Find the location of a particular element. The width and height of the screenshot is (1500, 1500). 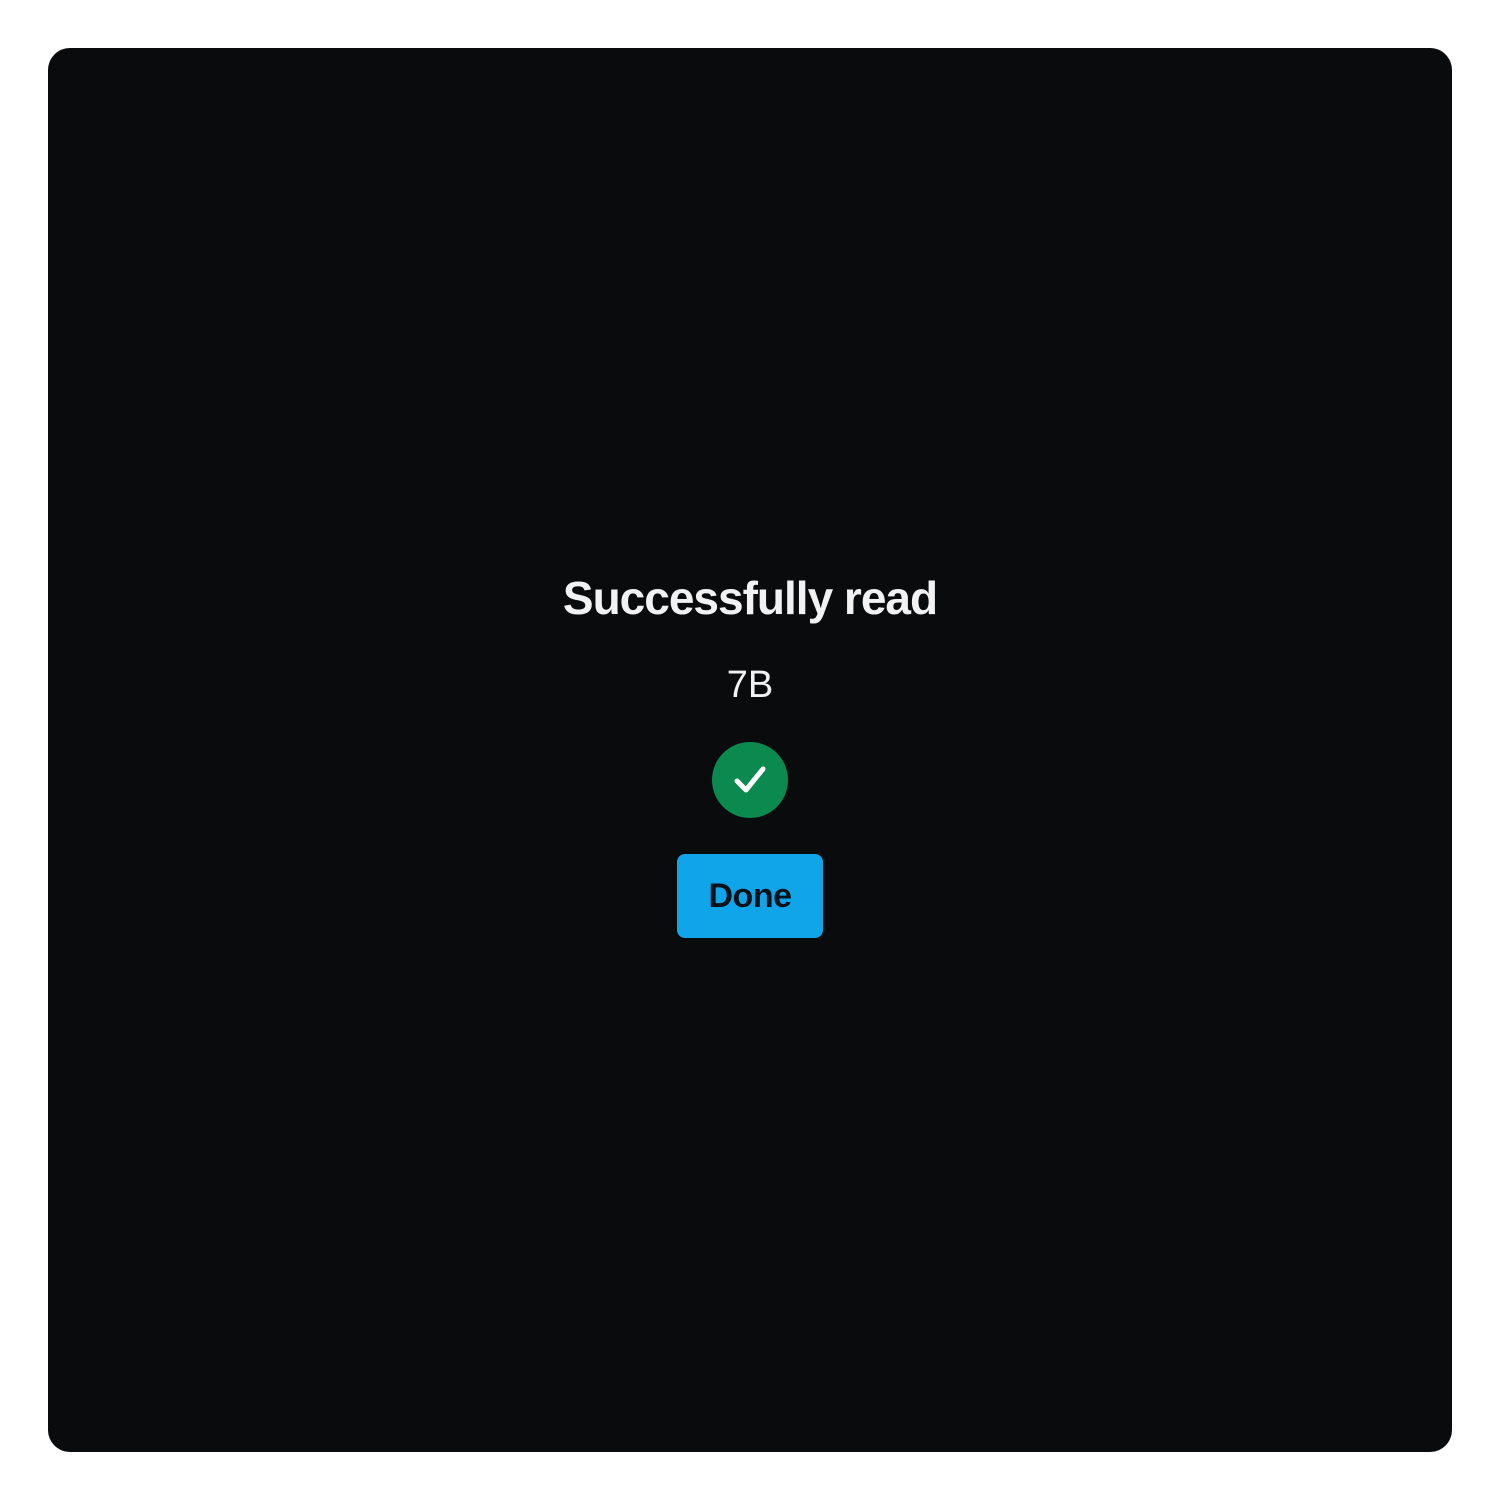

dialog-title: Successfully read is located at coordinates (750, 598).